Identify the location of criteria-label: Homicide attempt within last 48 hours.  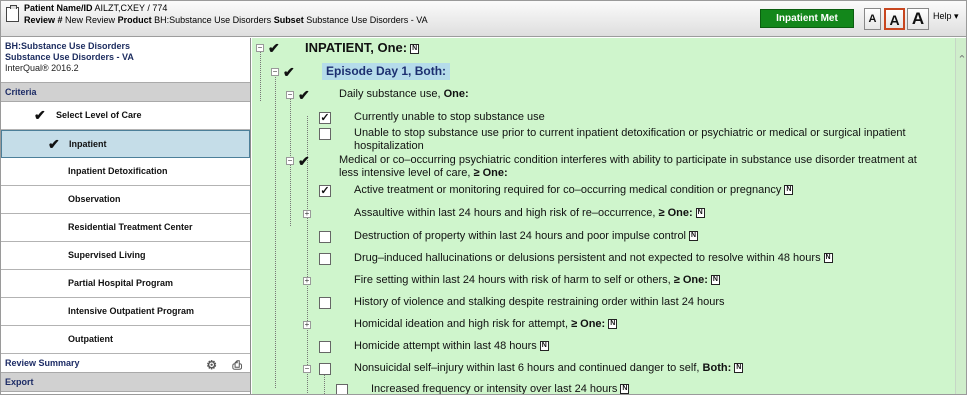
(445, 346).